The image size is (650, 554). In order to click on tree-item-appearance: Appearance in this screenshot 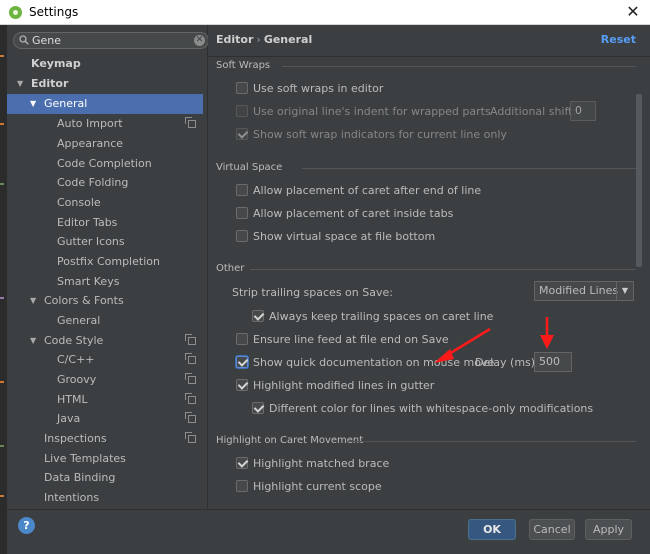, I will do `click(105, 144)`.